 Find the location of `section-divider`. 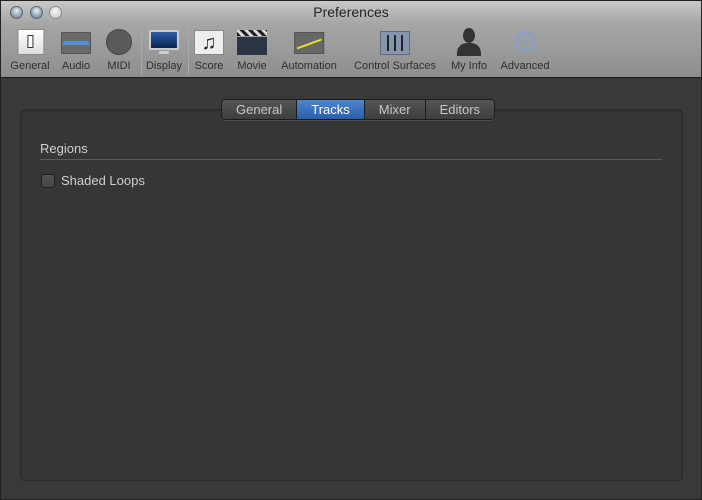

section-divider is located at coordinates (351, 159).